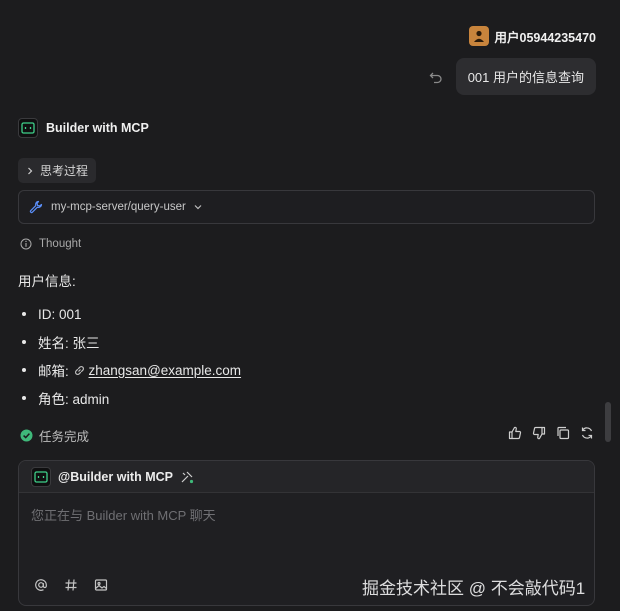 This screenshot has height=611, width=620. I want to click on thumbs-down-icon, so click(539, 433).